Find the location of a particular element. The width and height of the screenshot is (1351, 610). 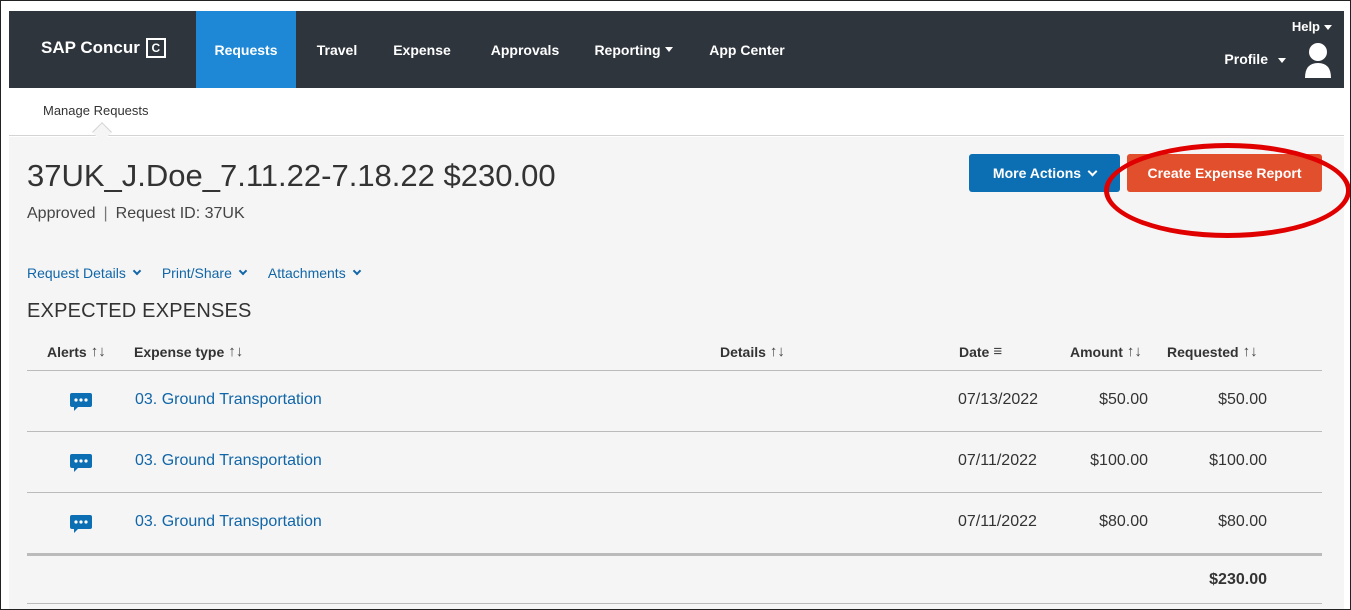

user-avatar-icon is located at coordinates (1318, 61).